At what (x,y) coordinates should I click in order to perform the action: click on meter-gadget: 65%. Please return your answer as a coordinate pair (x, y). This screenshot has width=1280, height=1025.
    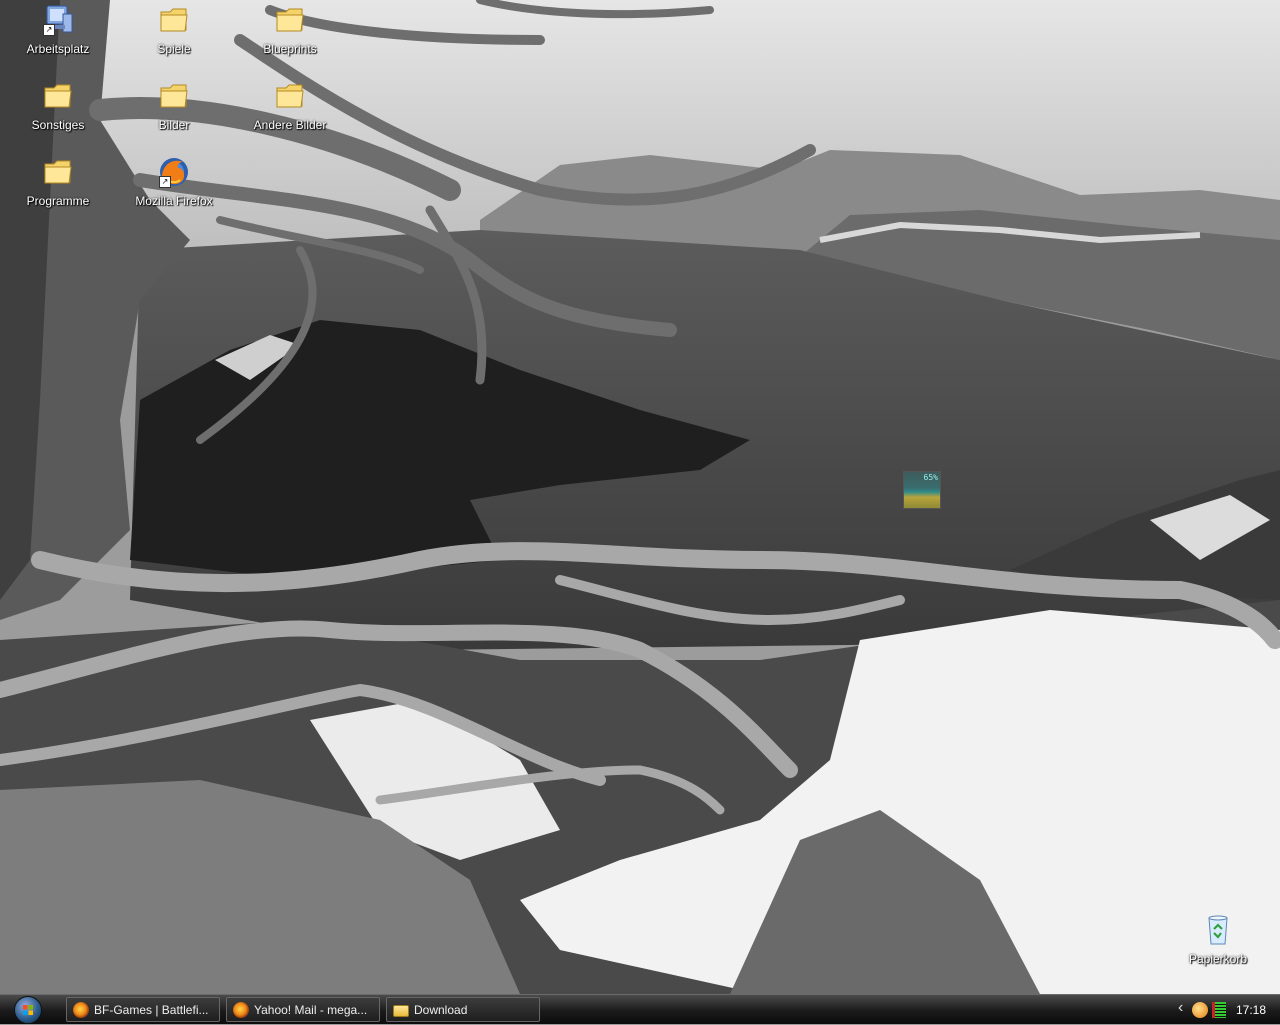
    Looking at the image, I should click on (922, 490).